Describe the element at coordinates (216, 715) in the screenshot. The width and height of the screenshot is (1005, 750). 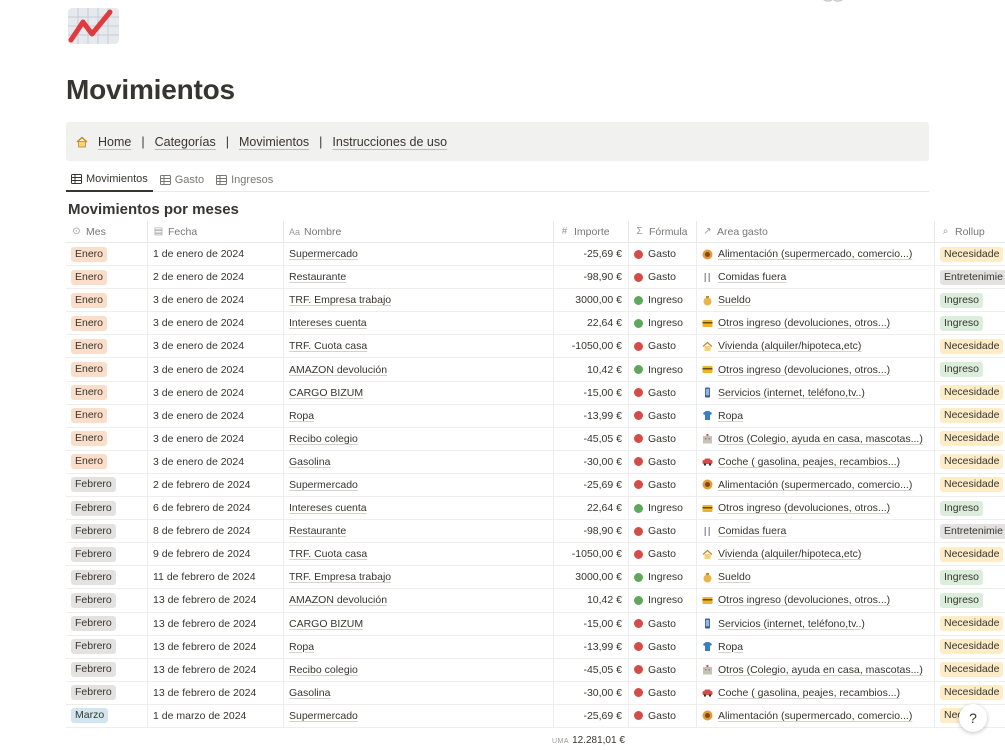
I see `cell-fecha: 1 de marzo de 2024` at that location.